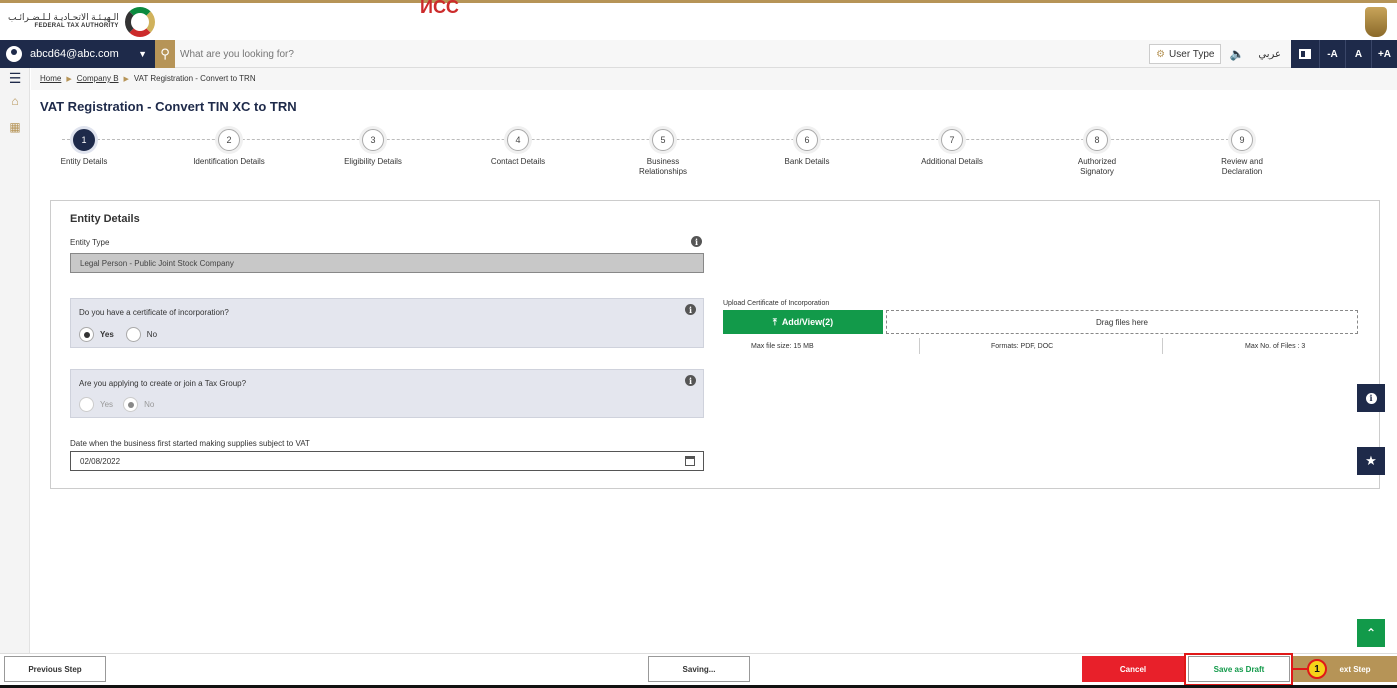  Describe the element at coordinates (439, 8) in the screenshot. I see `top-accent-text: ИCC` at that location.